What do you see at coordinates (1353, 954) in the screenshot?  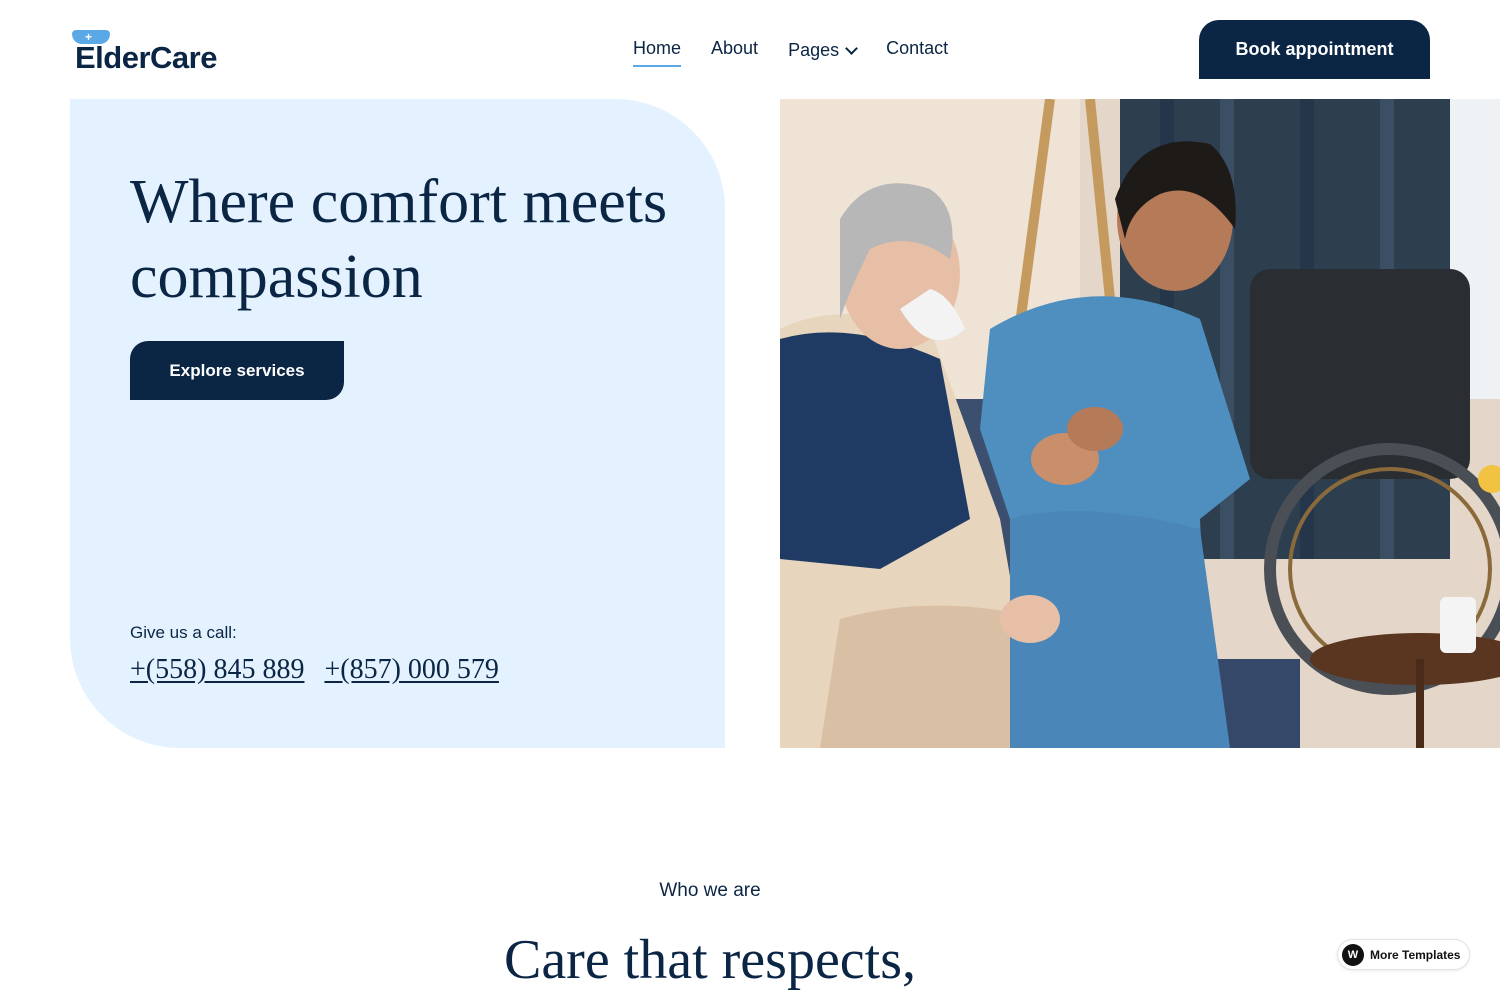 I see `webflow-icon: W` at bounding box center [1353, 954].